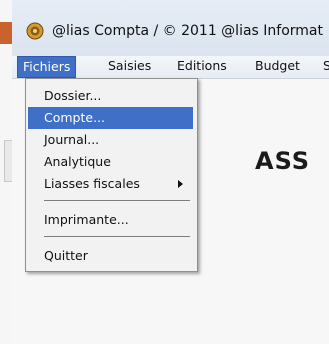 The image size is (329, 344). I want to click on menu-editions: Editions, so click(202, 66).